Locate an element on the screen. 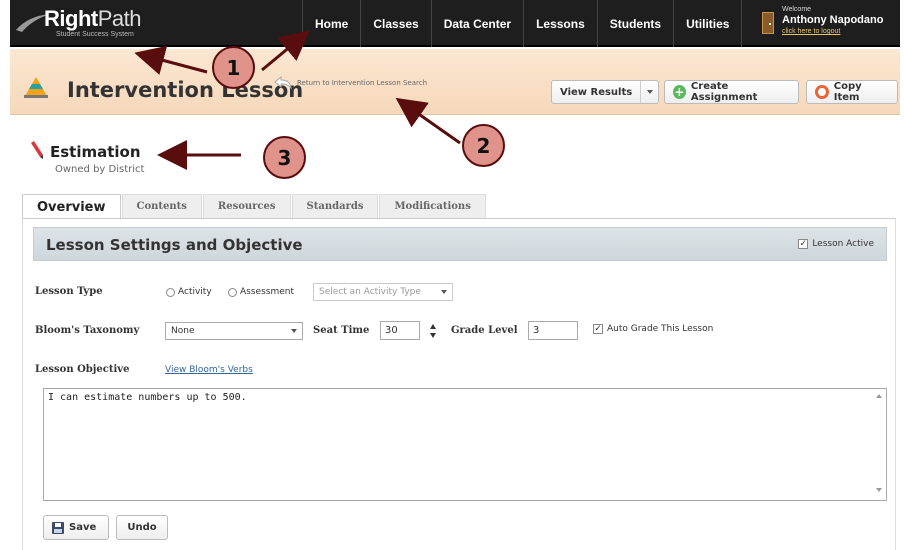  page-title: Intervention Lesson is located at coordinates (185, 90).